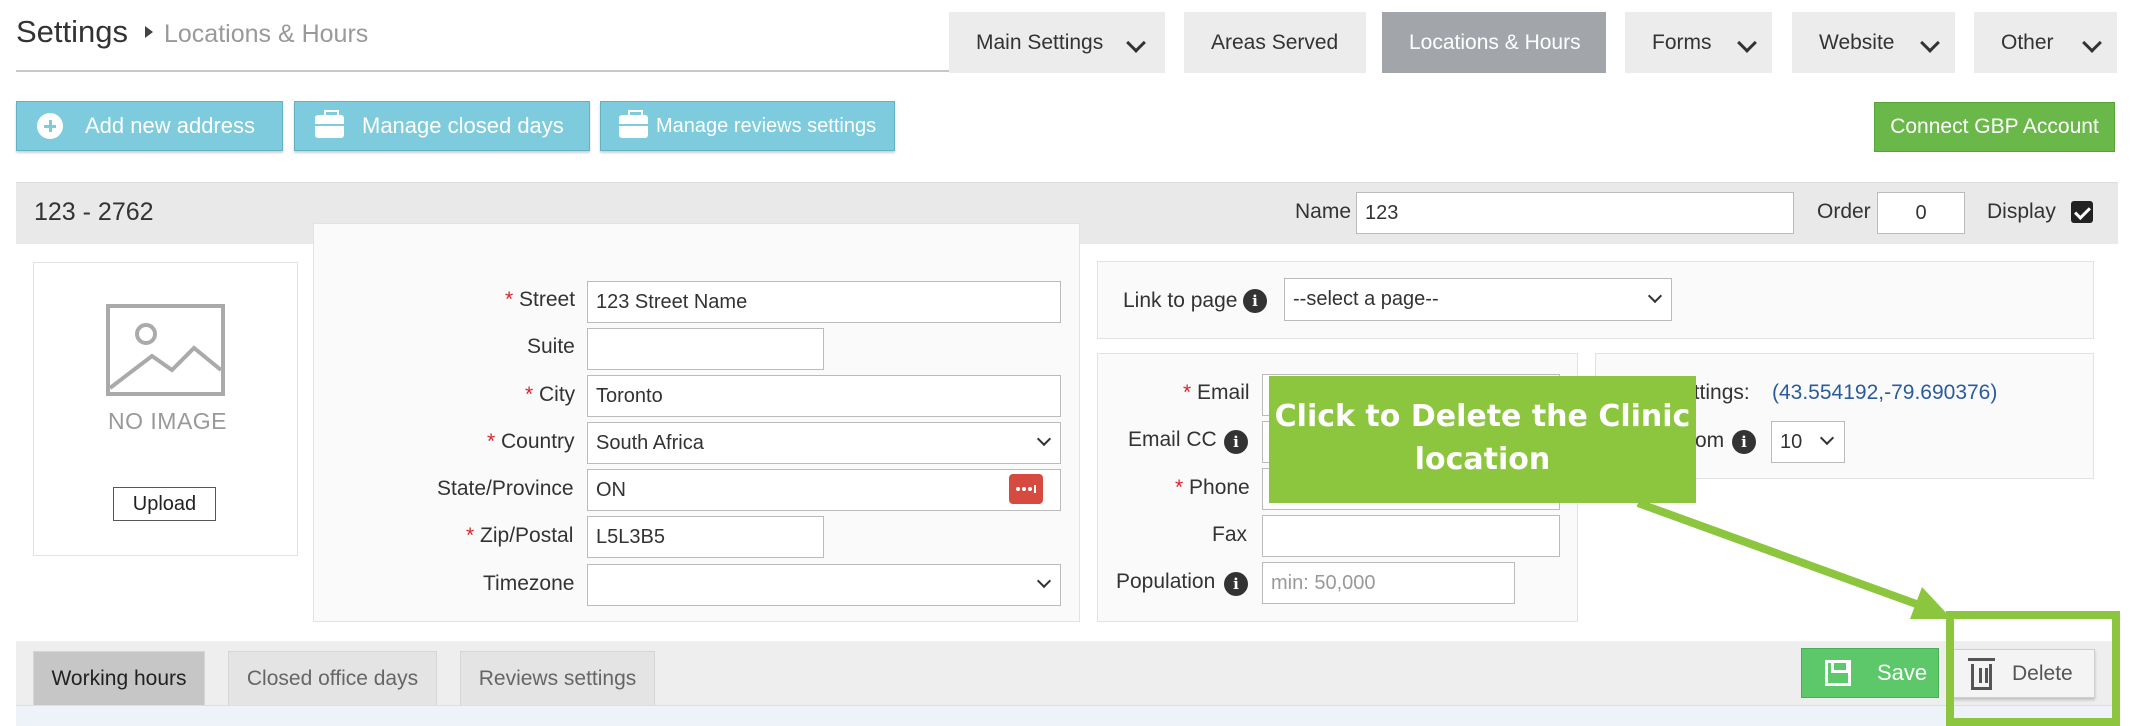  What do you see at coordinates (1166, 581) in the screenshot?
I see `population-label: Population` at bounding box center [1166, 581].